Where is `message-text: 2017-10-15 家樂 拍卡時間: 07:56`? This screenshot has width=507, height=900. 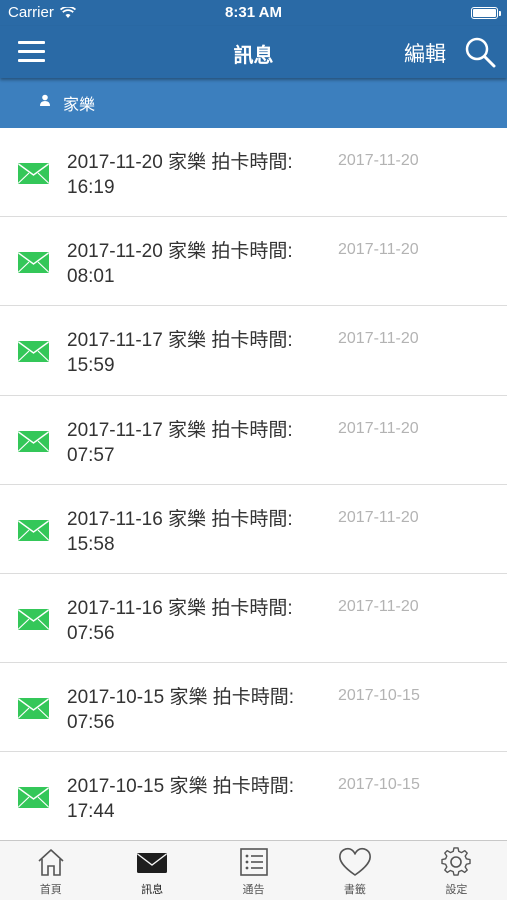
message-text: 2017-10-15 家樂 拍卡時間: 07:56 is located at coordinates (181, 710).